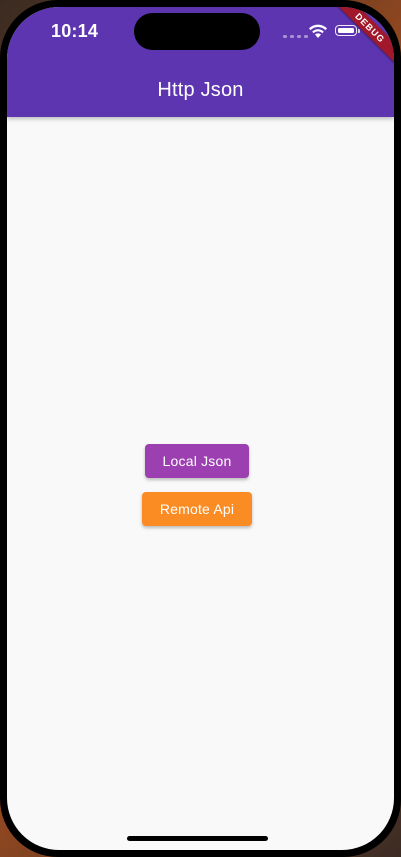 The height and width of the screenshot is (857, 401). Describe the element at coordinates (361, 38) in the screenshot. I see `debug-banner-label: DEBUG` at that location.